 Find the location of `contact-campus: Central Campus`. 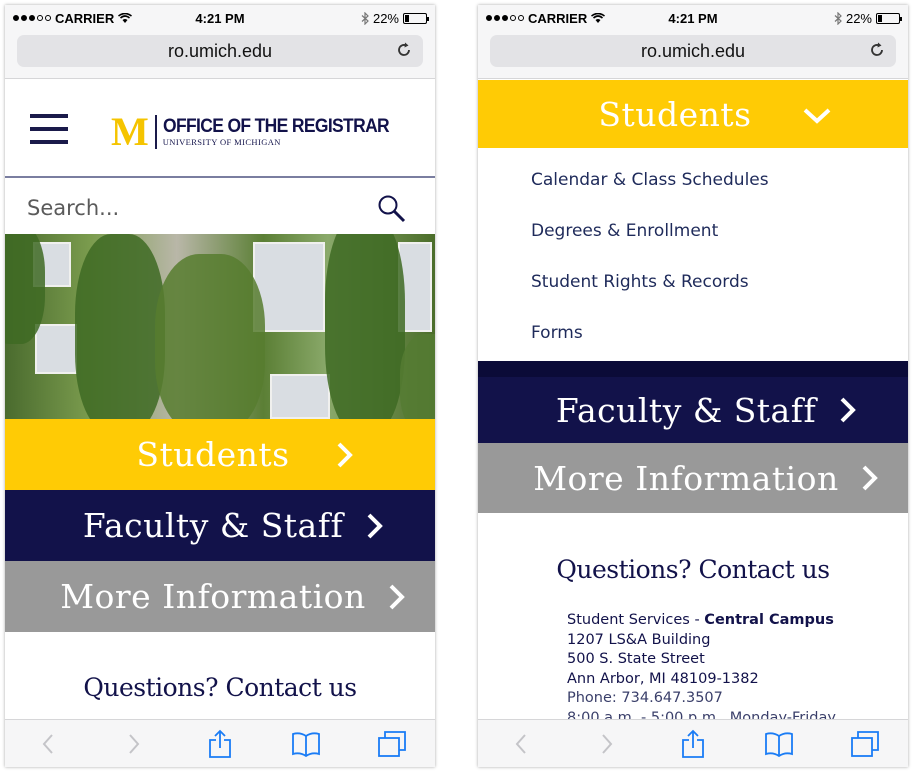

contact-campus: Central Campus is located at coordinates (769, 620).